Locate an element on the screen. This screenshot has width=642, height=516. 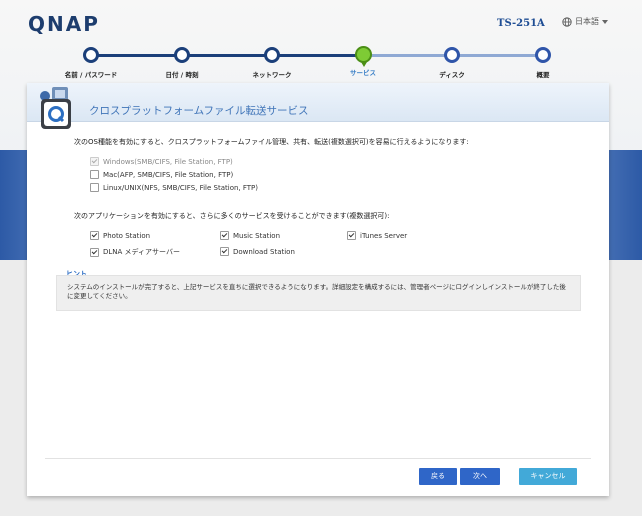
step-label: 概要 is located at coordinates (543, 75).